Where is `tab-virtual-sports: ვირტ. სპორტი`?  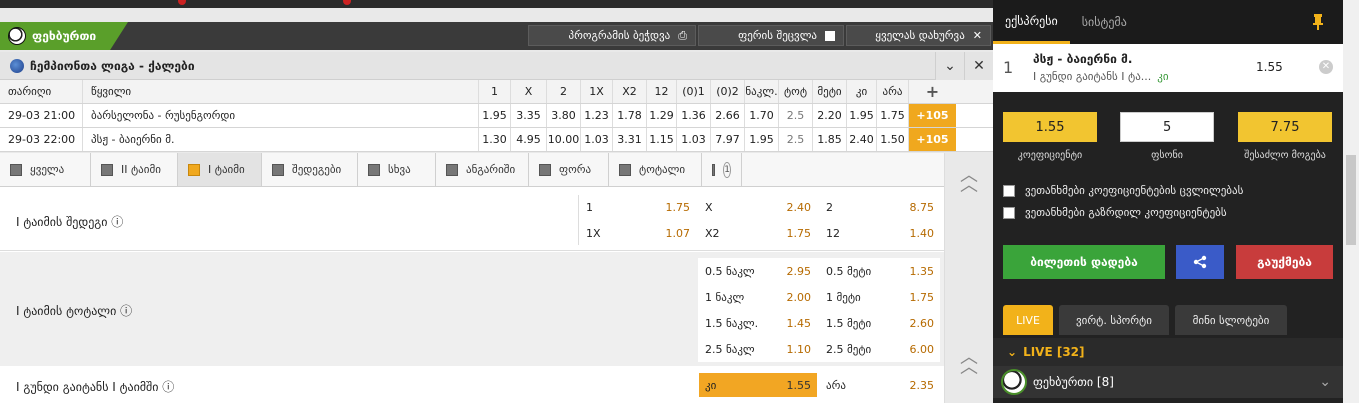
tab-virtual-sports: ვირტ. სპორტი is located at coordinates (1114, 320).